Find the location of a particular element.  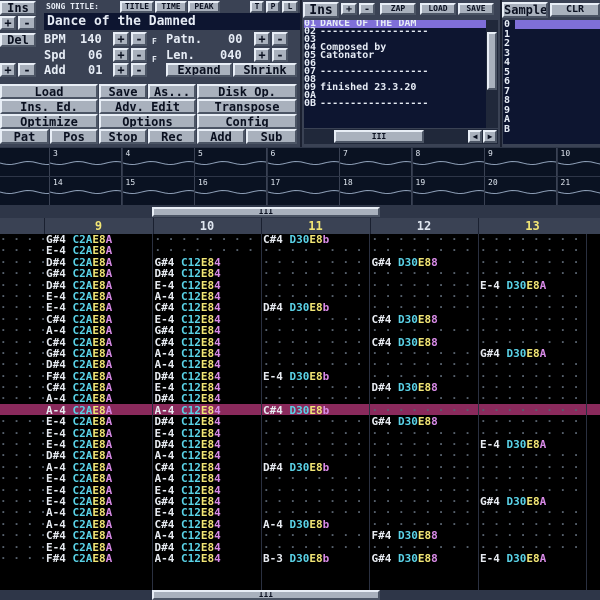

stop-button: Stop is located at coordinates (123, 136).